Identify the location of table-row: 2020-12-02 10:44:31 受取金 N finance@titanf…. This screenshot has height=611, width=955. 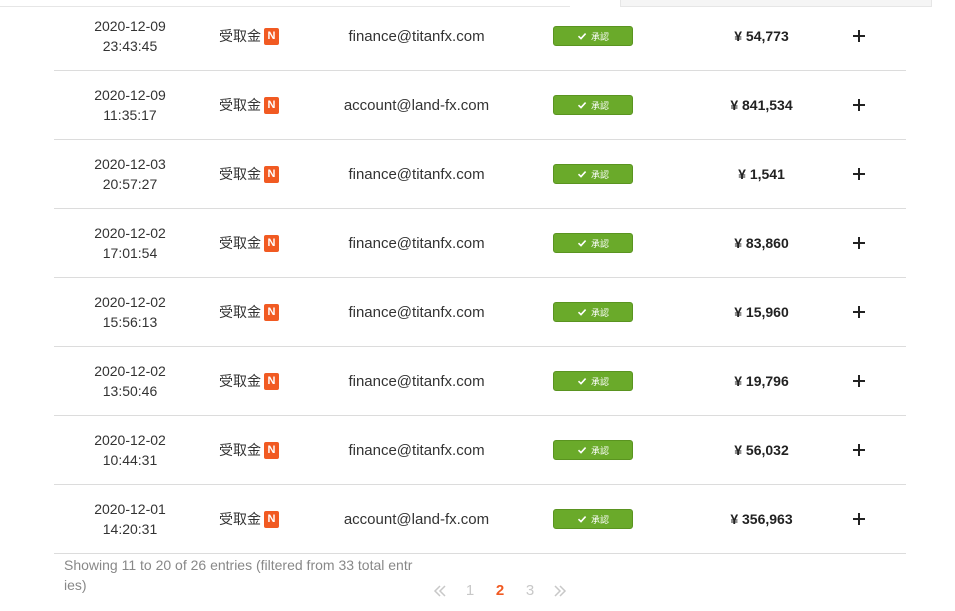
(480, 450).